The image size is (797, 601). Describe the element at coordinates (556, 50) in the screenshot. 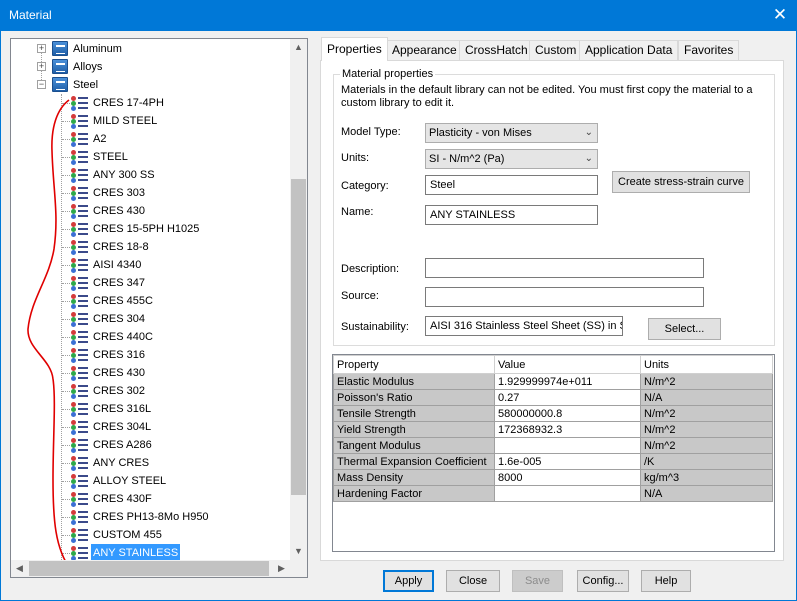

I see `tab-custom: Custom` at that location.